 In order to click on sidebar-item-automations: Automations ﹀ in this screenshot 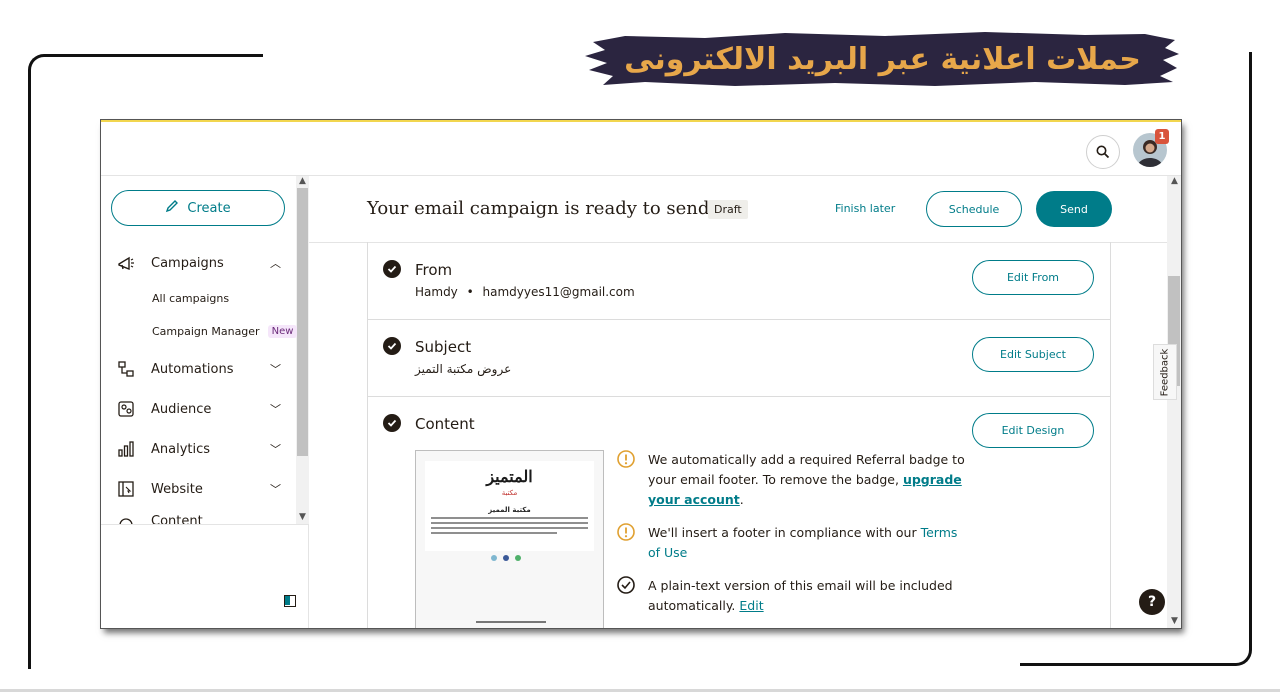, I will do `click(201, 369)`.